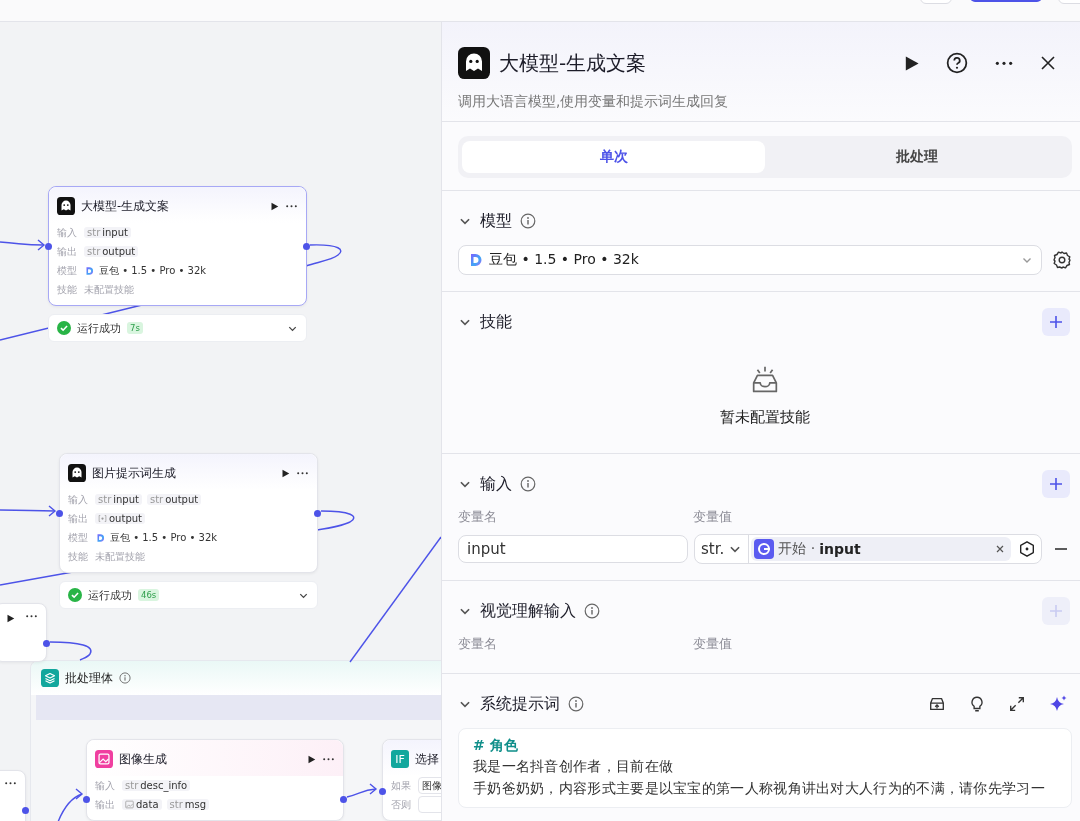 The height and width of the screenshot is (821, 1080). I want to click on panel-title: 大模型-生成文案, so click(573, 63).